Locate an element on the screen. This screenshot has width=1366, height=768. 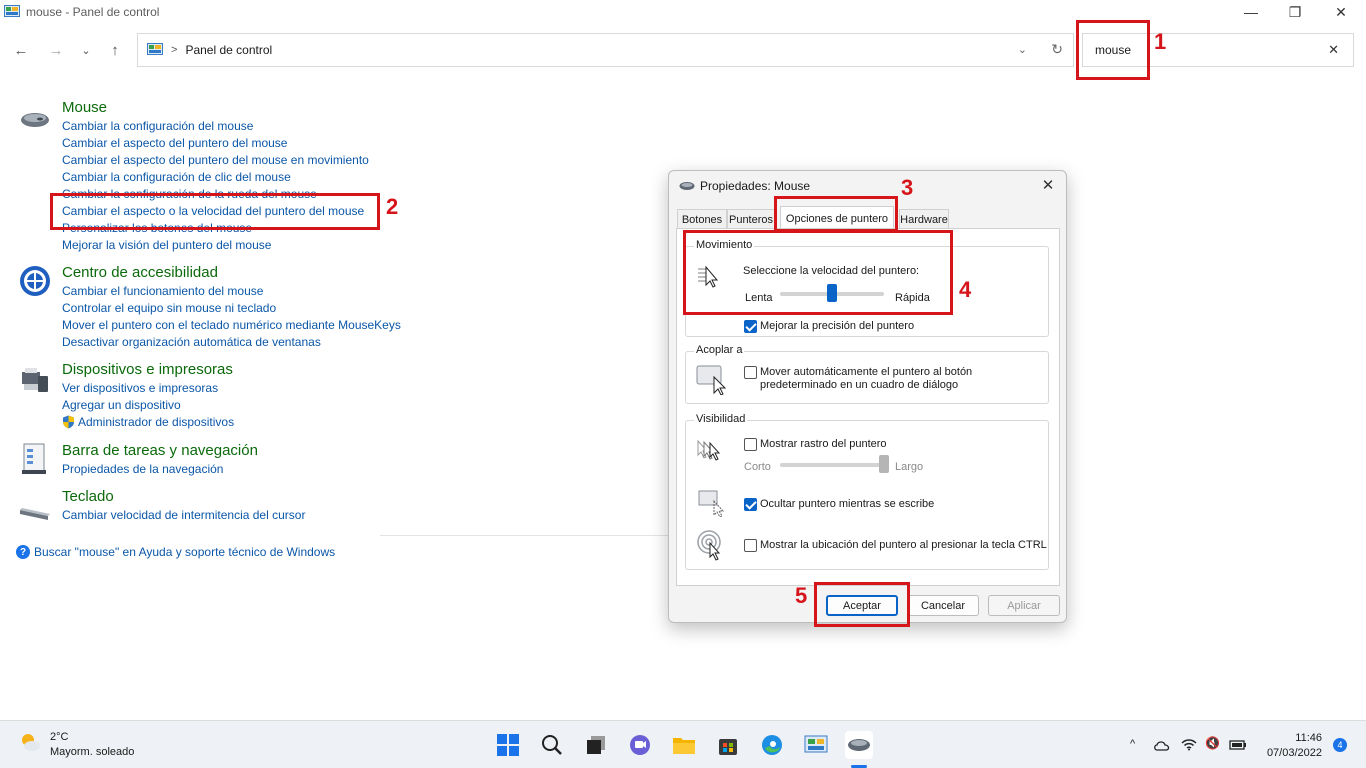
show-hidden-icons-button: ^ is located at coordinates (1132, 744).